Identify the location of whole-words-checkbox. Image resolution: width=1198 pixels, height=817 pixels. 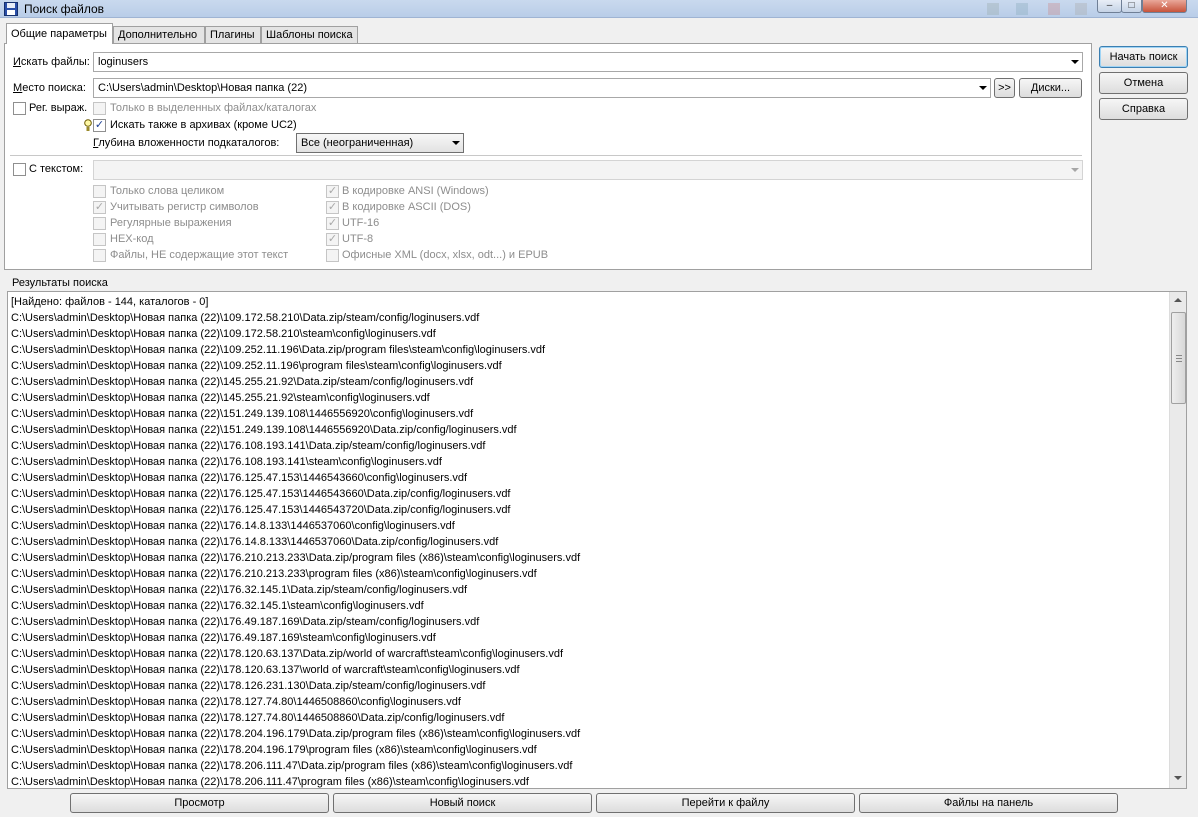
(99, 191).